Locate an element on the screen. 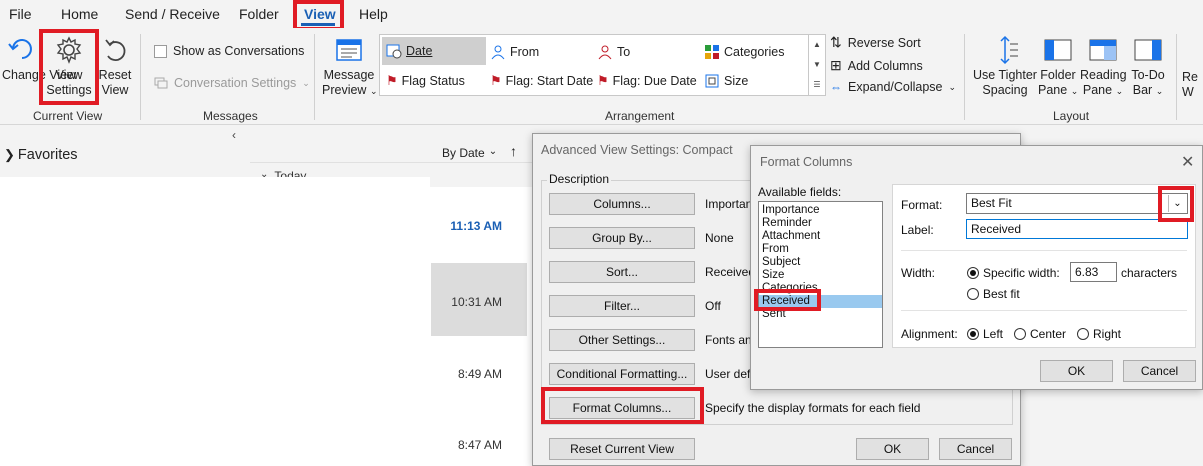 The width and height of the screenshot is (1203, 466). field-item: Reminder is located at coordinates (820, 223).